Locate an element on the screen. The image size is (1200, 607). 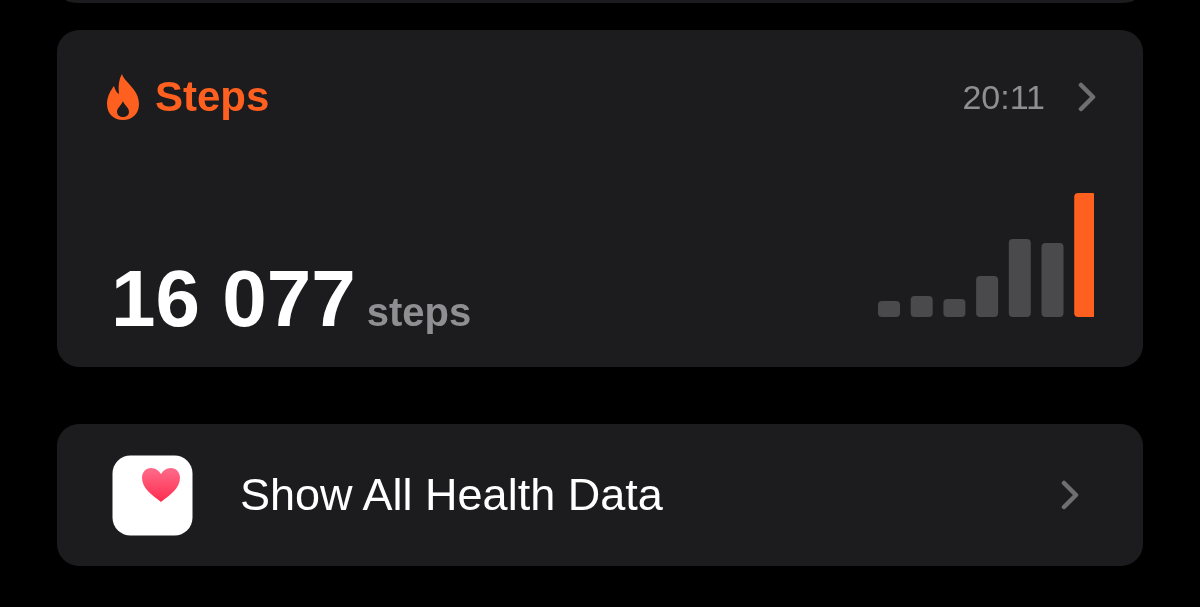
card-title: Steps is located at coordinates (212, 97).